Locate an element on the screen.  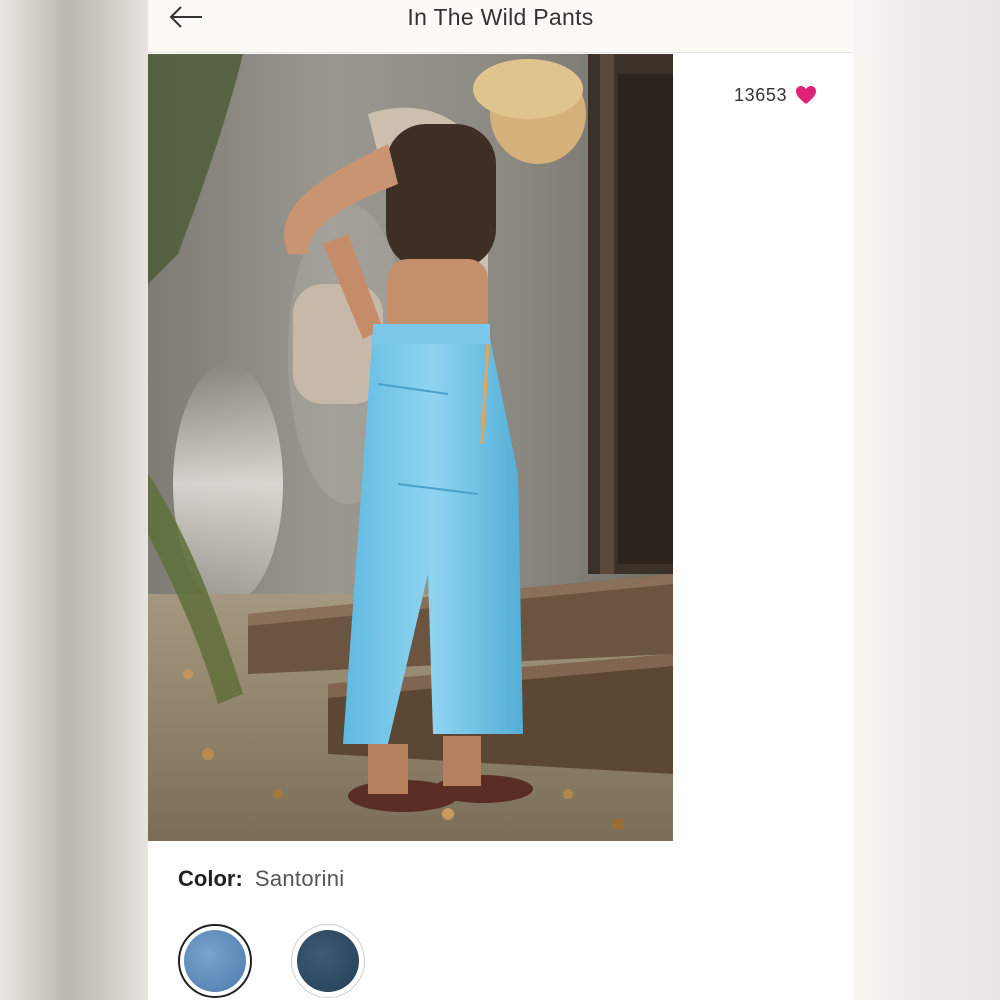
like-button is located at coordinates (806, 95).